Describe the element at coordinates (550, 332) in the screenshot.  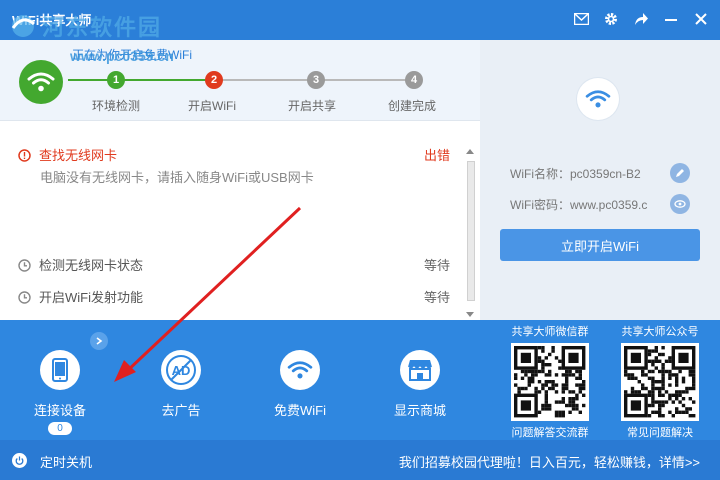
I see `qr-title: 共享大师微信群` at that location.